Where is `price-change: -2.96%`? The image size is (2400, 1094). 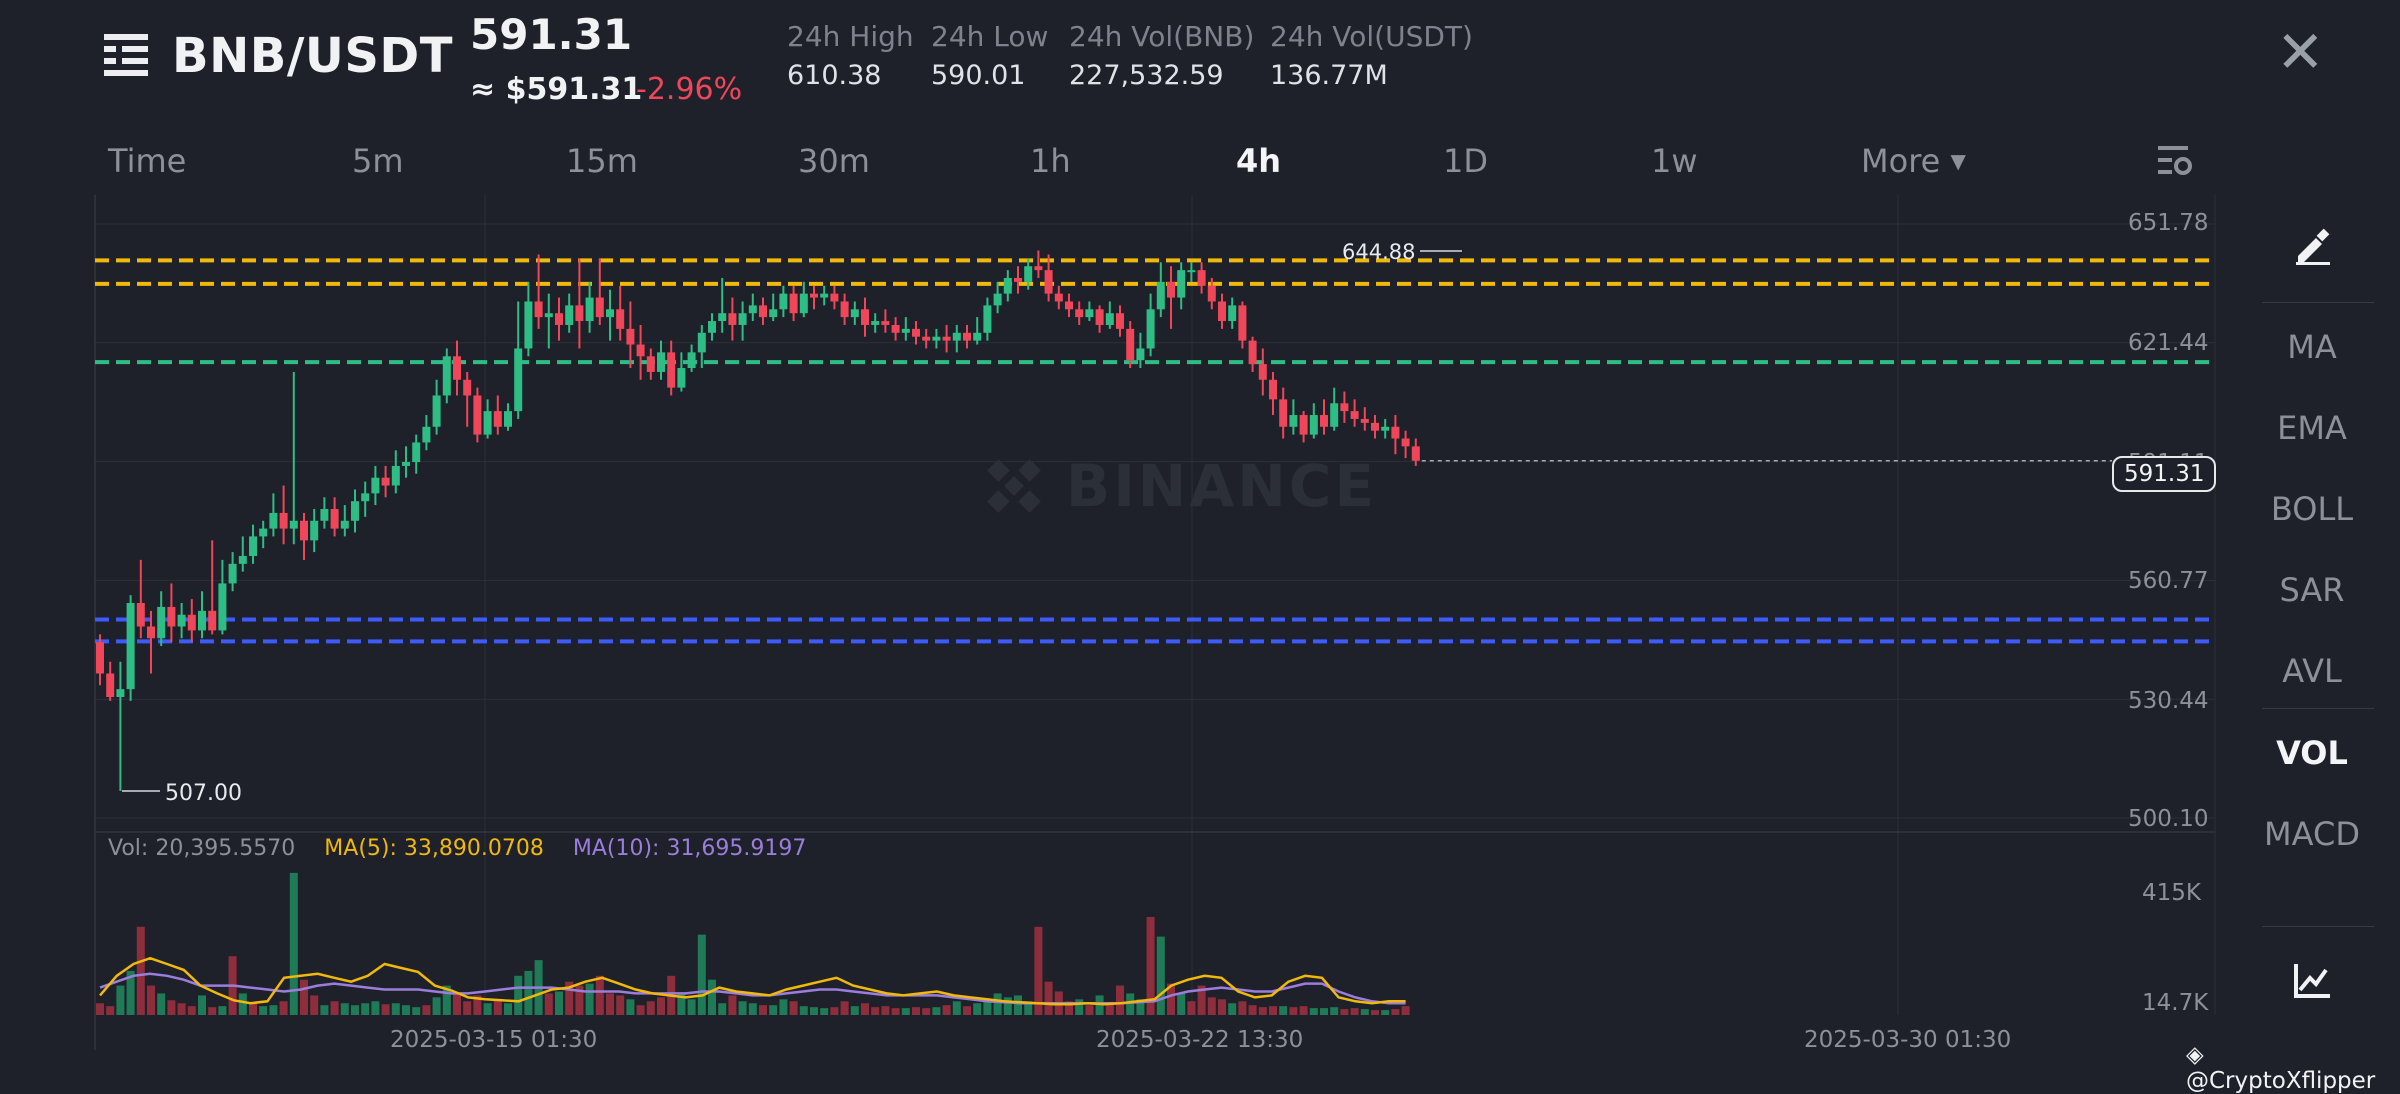 price-change: -2.96% is located at coordinates (689, 89).